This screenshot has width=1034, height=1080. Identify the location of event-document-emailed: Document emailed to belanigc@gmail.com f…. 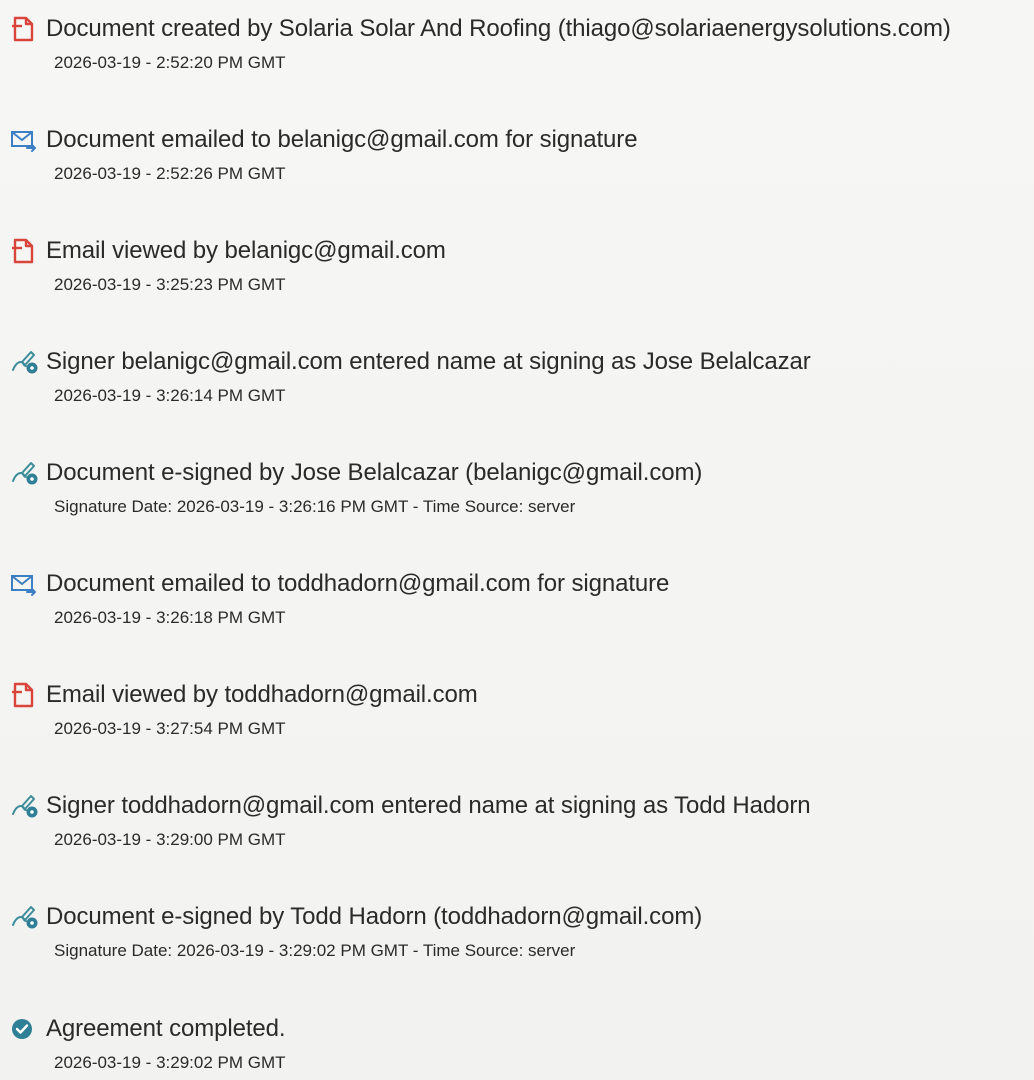
(519, 154).